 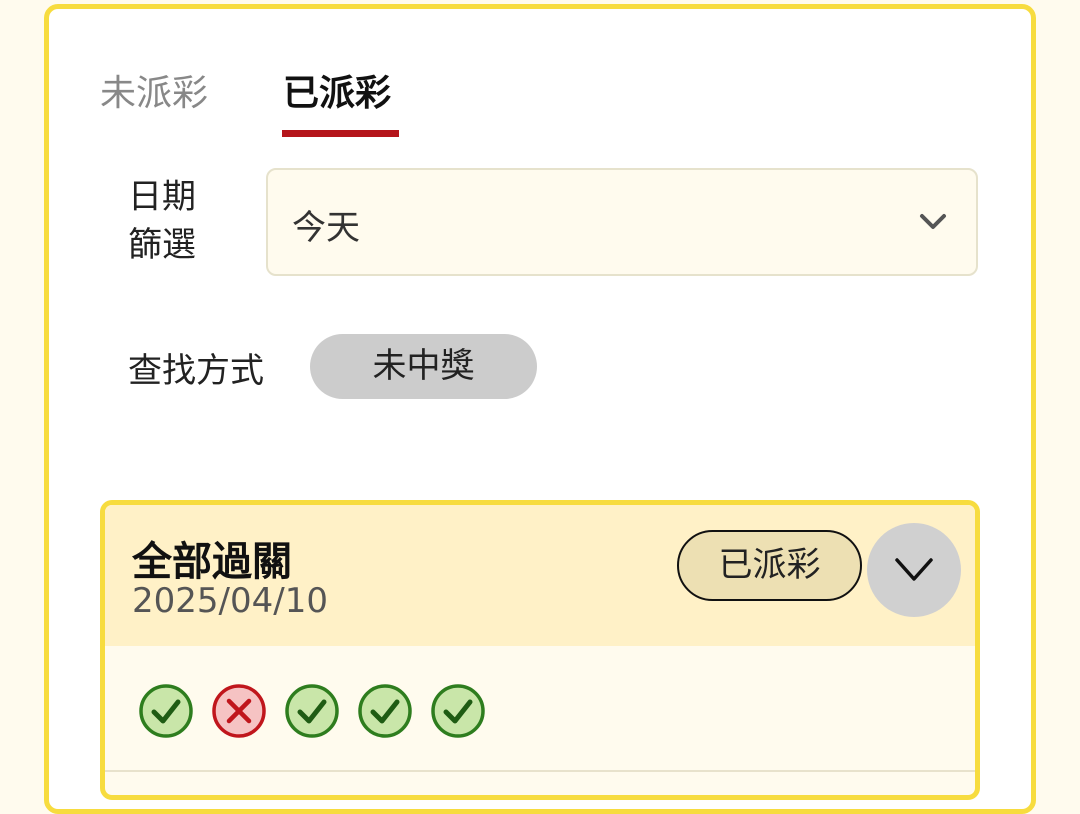 What do you see at coordinates (239, 711) in the screenshot?
I see `lose-cross-icon` at bounding box center [239, 711].